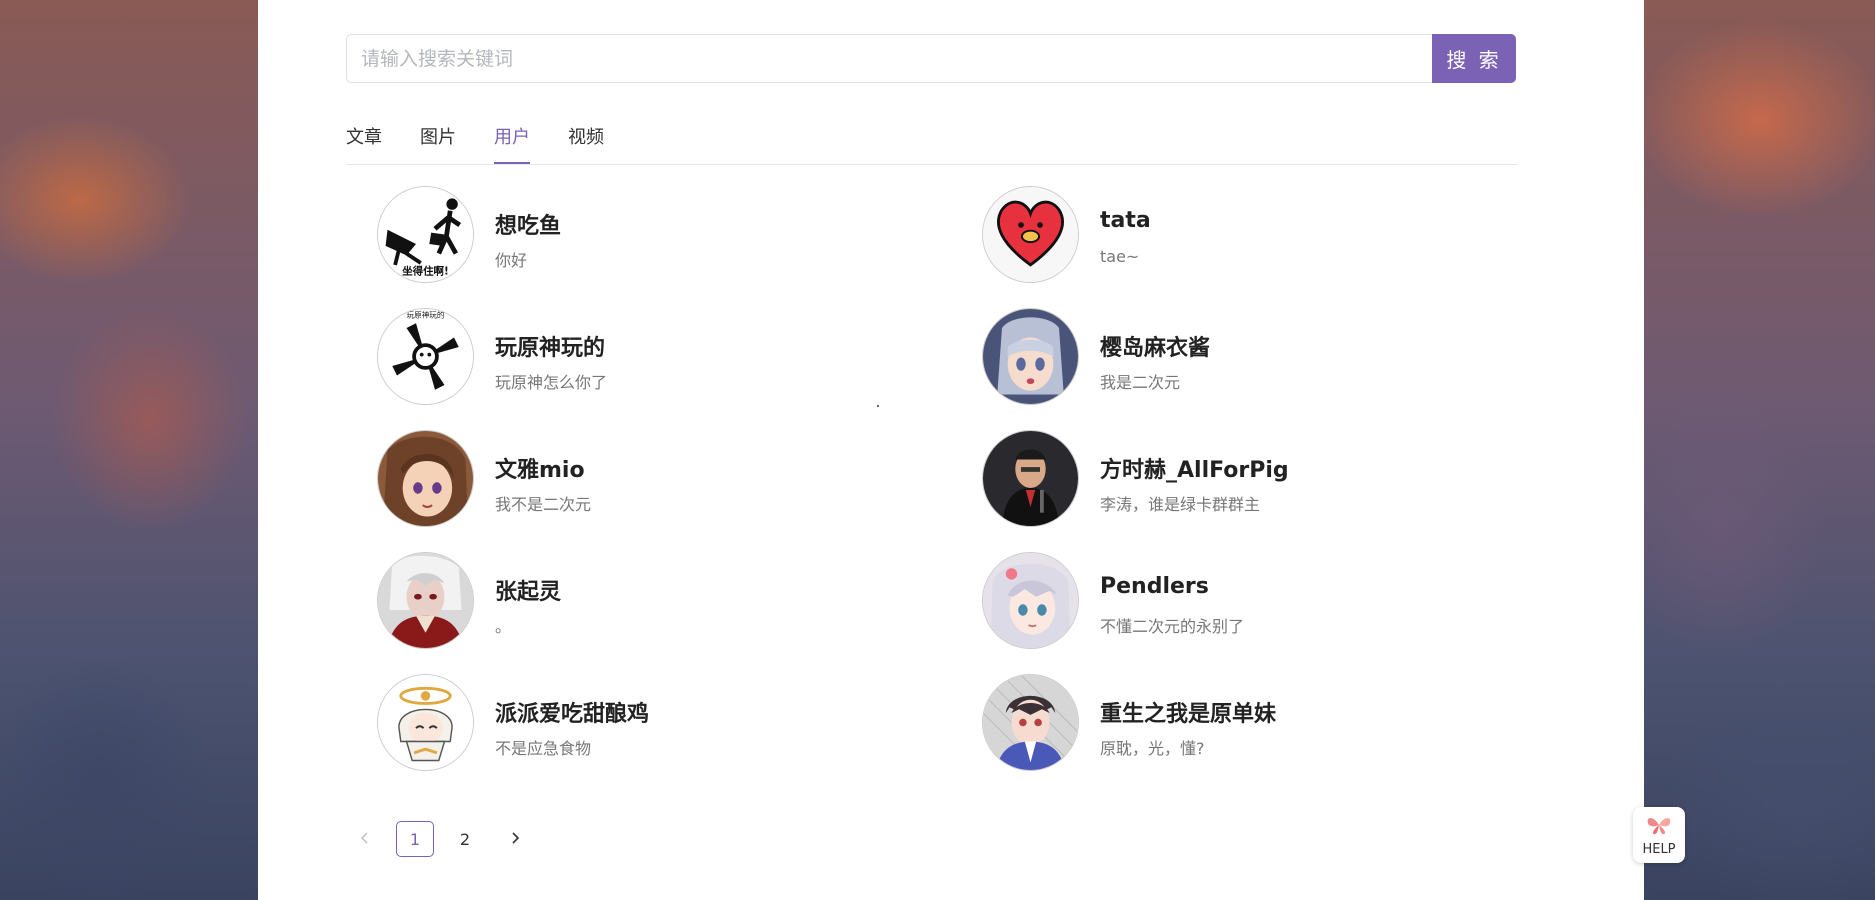 This screenshot has height=900, width=1875. I want to click on user-card: 派派爱吃甜酿鸡 不是应急食物, so click(627, 724).